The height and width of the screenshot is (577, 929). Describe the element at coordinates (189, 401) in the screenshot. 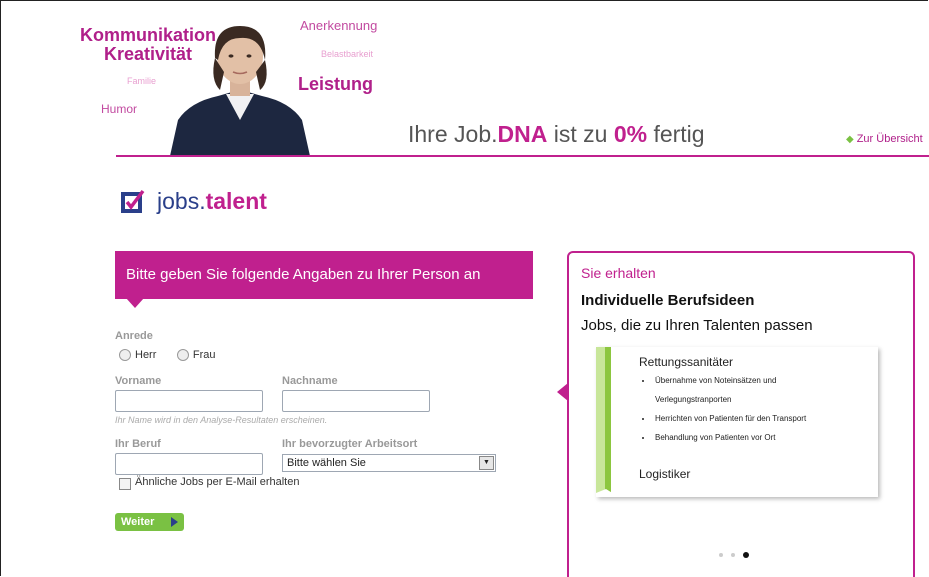

I see `vorname-field` at that location.